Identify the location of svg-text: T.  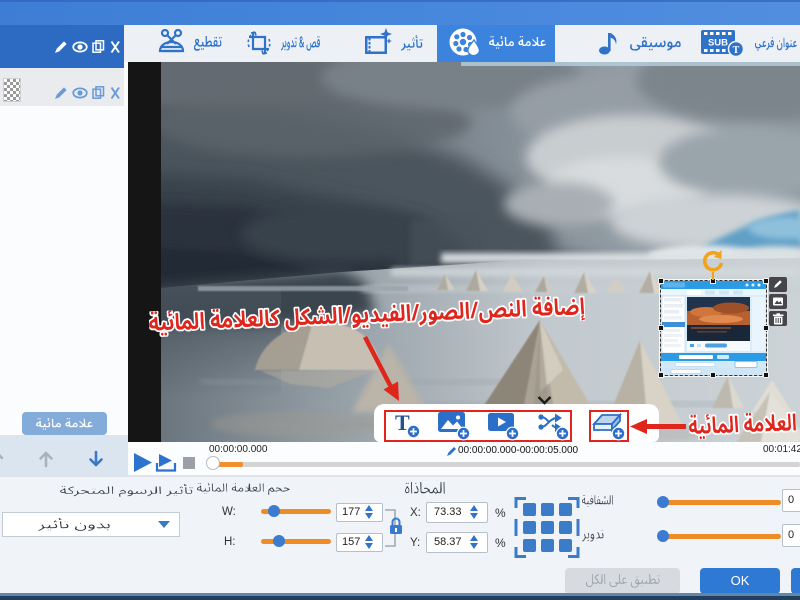
(736, 50).